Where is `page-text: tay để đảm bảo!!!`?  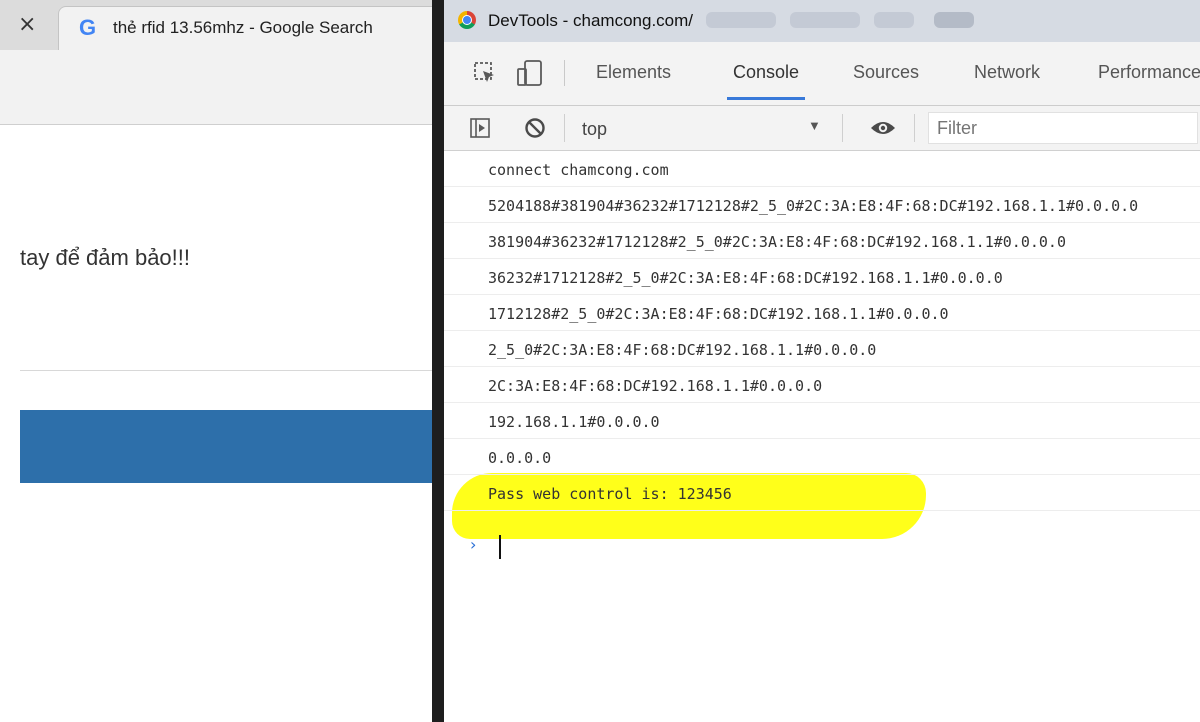
page-text: tay để đảm bảo!!! is located at coordinates (105, 257).